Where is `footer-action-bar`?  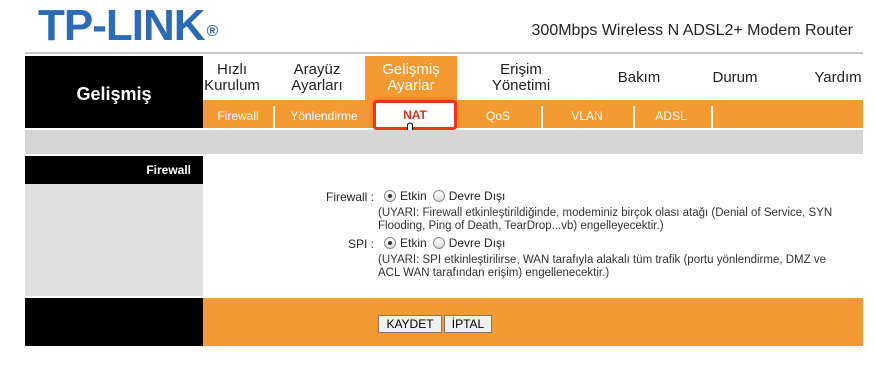
footer-action-bar is located at coordinates (533, 322).